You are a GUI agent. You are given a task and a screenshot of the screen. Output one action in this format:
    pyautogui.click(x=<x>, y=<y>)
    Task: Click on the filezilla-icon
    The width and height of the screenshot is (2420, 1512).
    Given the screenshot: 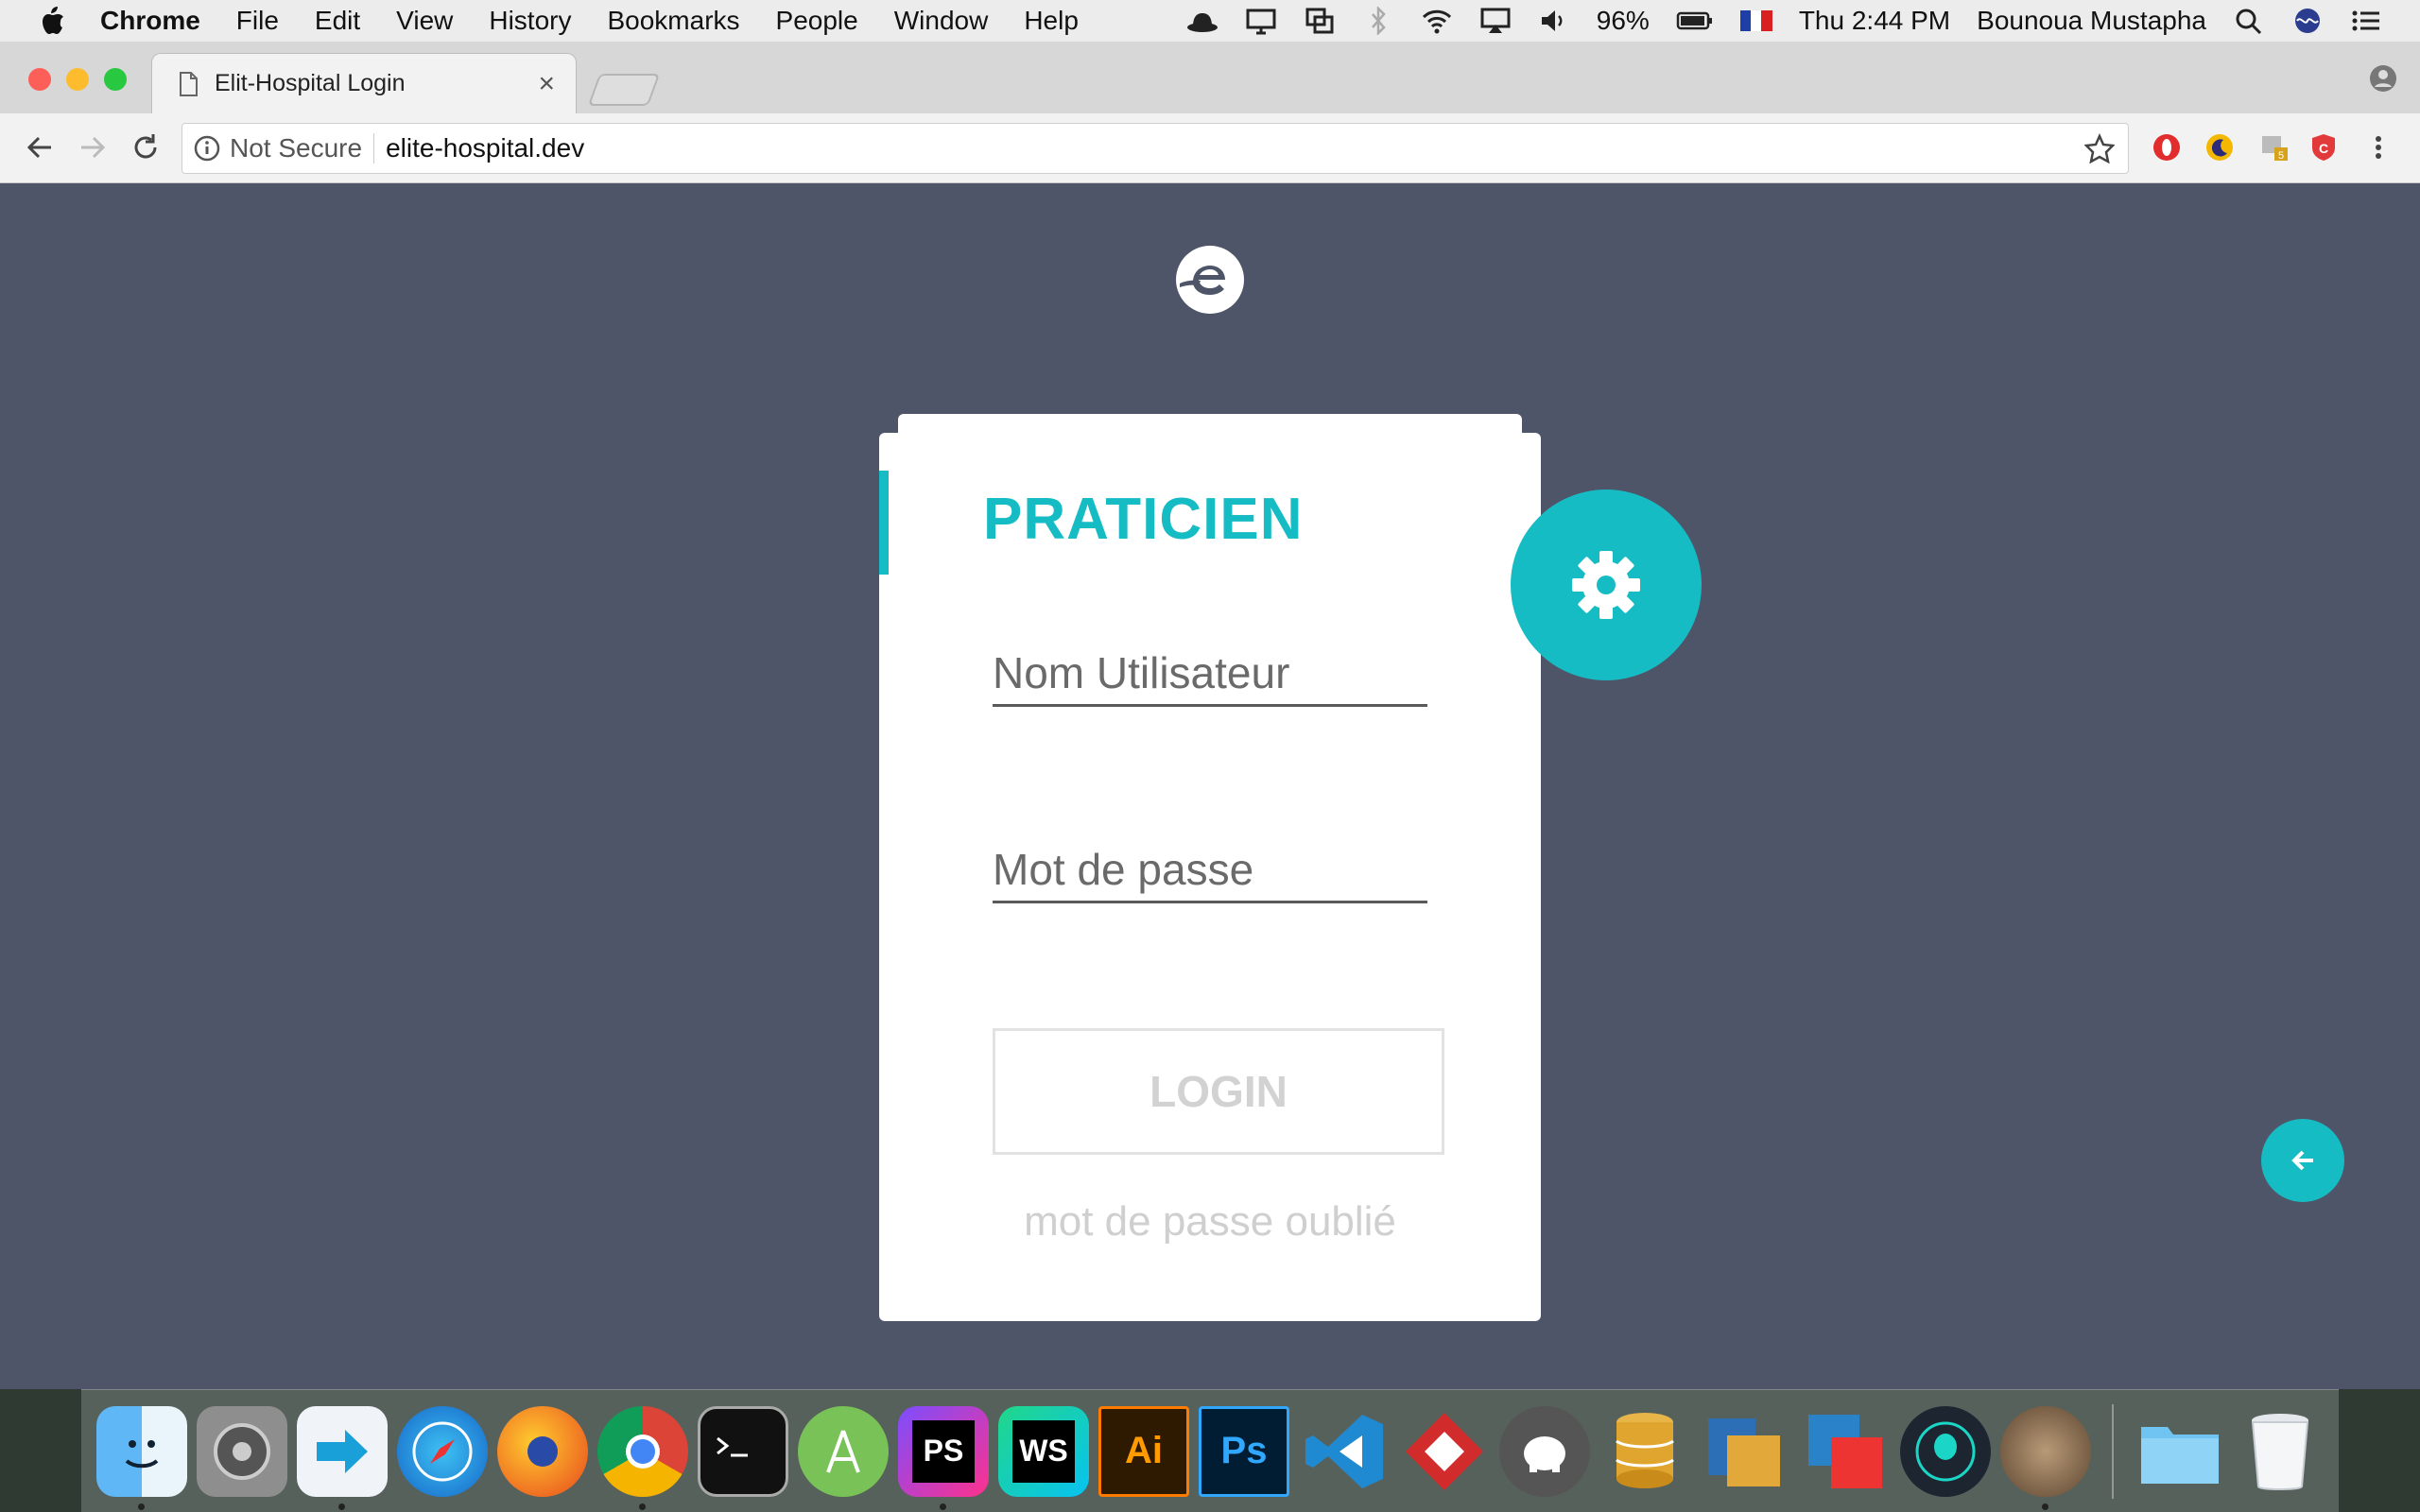 What is the action you would take?
    pyautogui.click(x=1745, y=1451)
    